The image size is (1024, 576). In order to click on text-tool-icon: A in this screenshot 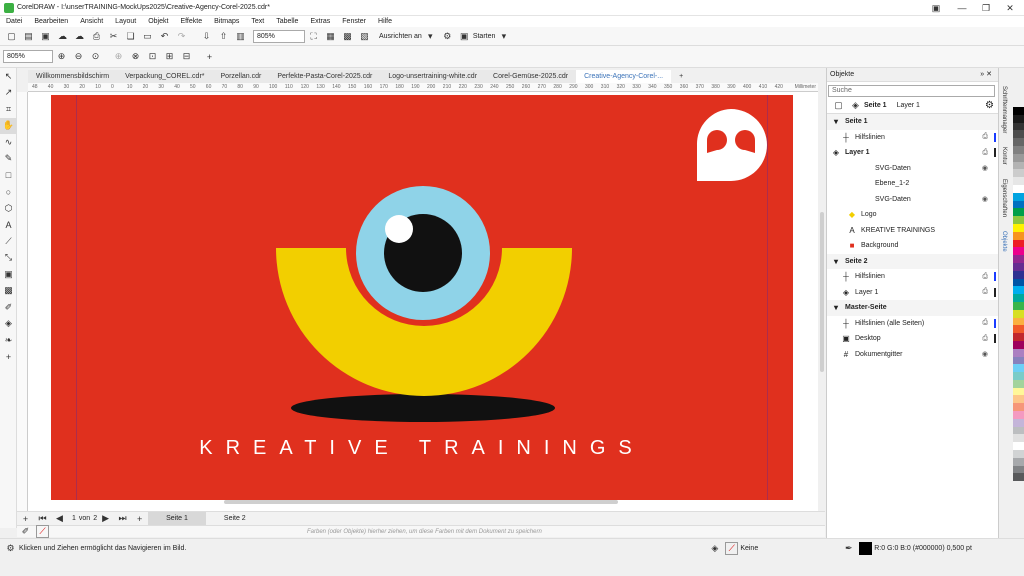, I will do `click(8, 225)`.